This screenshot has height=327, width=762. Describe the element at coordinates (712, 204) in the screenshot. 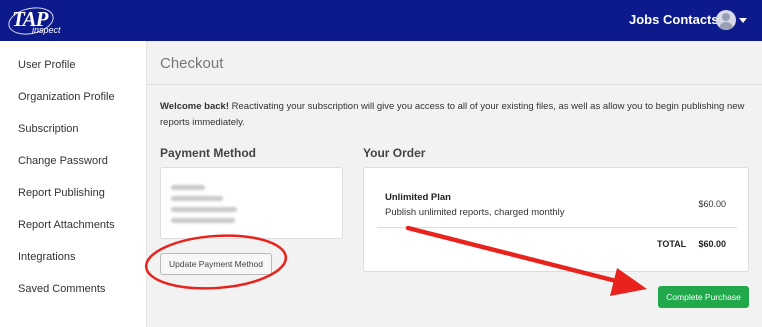

I see `plan-price: $60.00` at that location.